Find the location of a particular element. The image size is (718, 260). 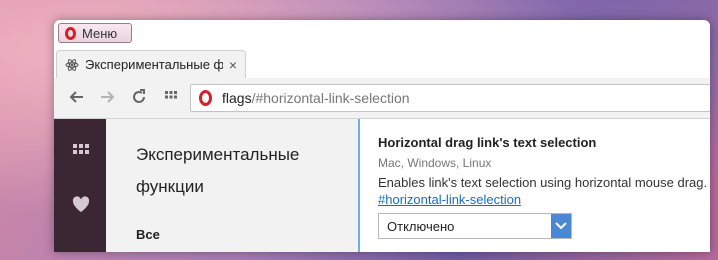

plus-icon: + is located at coordinates (264, 64).